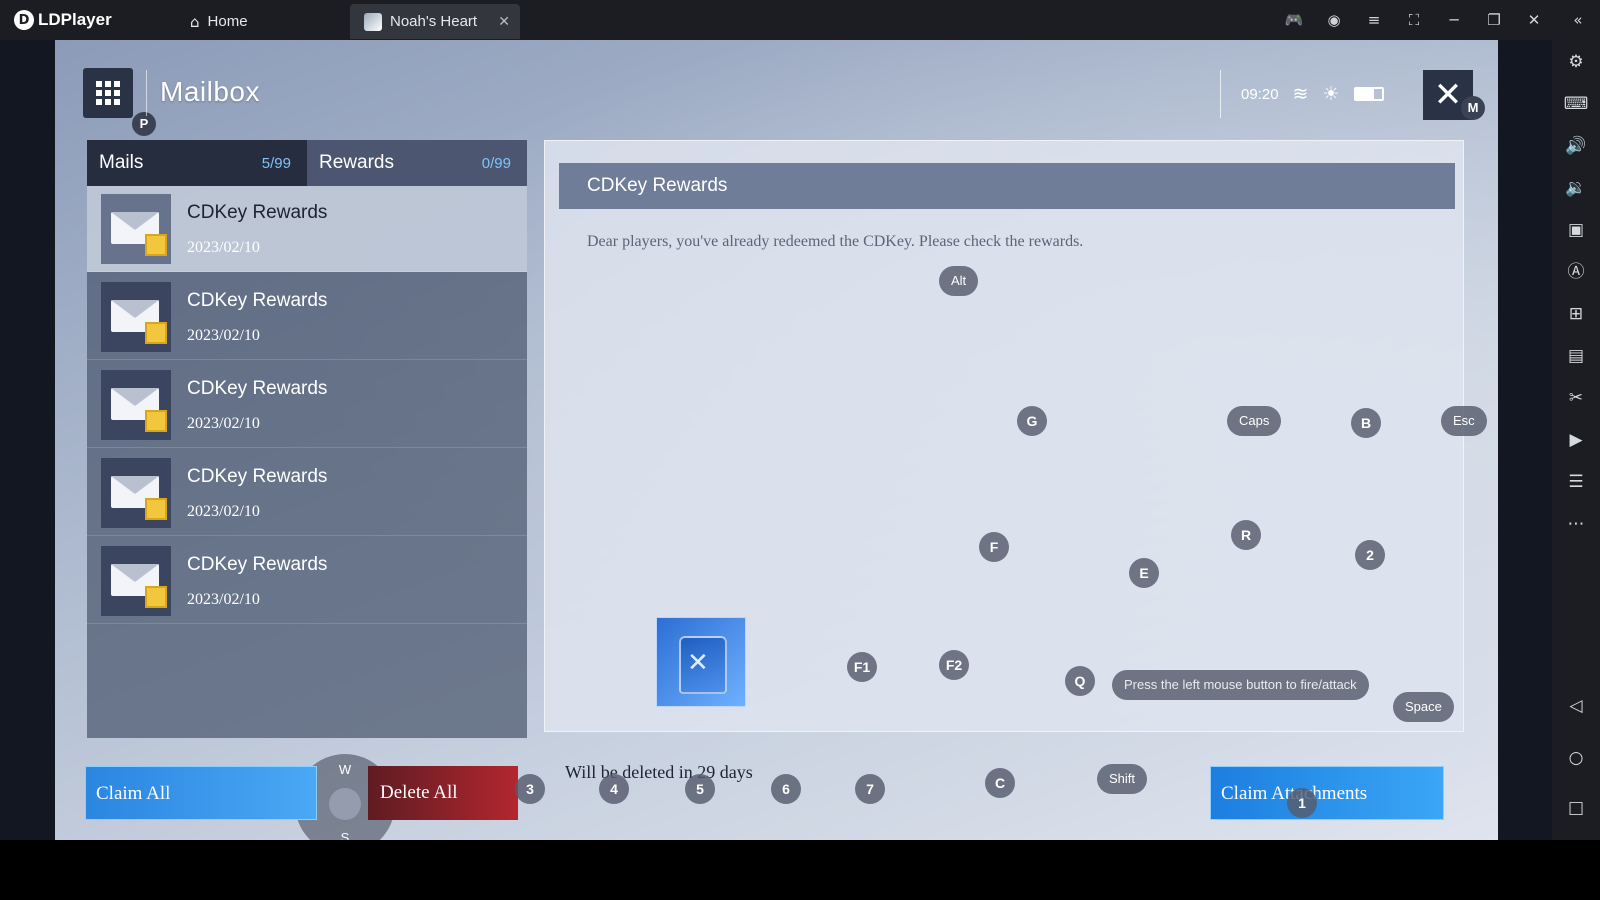 This screenshot has width=1600, height=900. I want to click on status-bar: 09:20 ≋ ☀, so click(1302, 94).